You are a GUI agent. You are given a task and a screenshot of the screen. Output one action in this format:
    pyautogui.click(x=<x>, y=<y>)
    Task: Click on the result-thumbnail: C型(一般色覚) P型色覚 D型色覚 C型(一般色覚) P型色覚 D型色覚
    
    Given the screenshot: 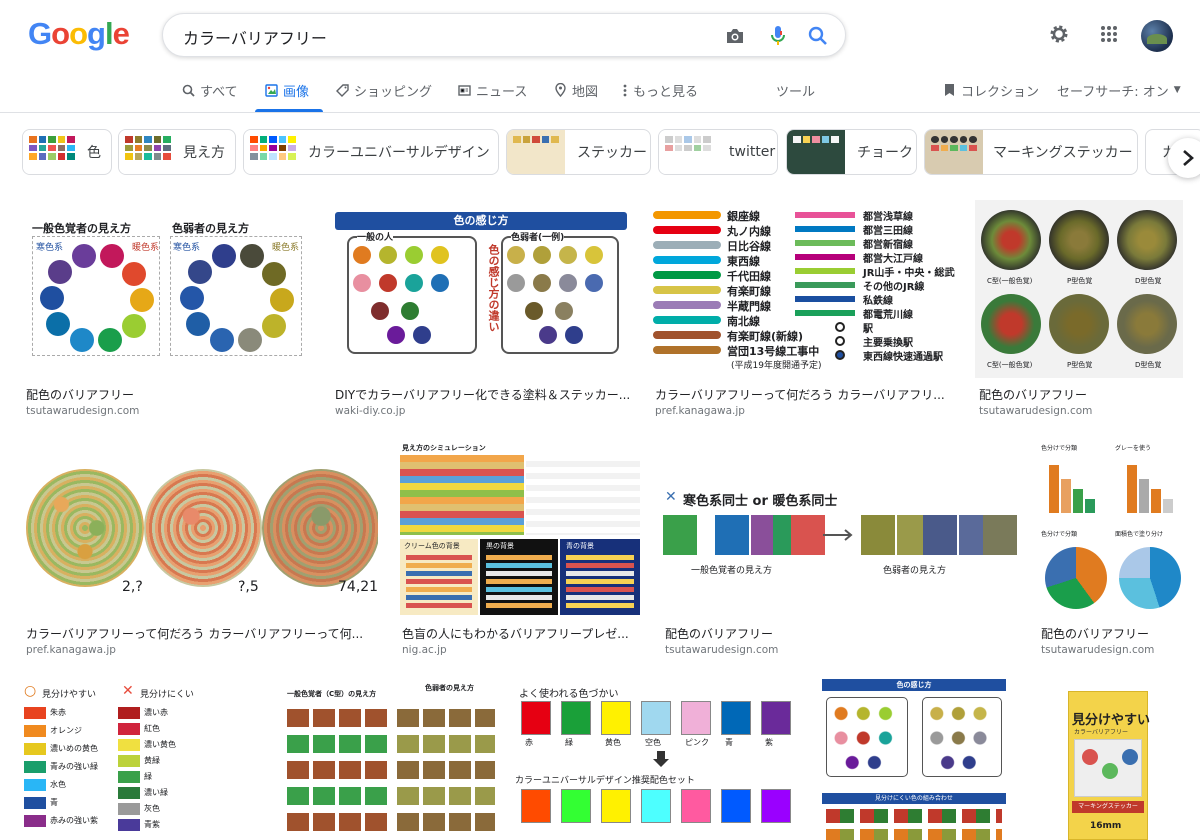 What is the action you would take?
    pyautogui.click(x=1079, y=289)
    